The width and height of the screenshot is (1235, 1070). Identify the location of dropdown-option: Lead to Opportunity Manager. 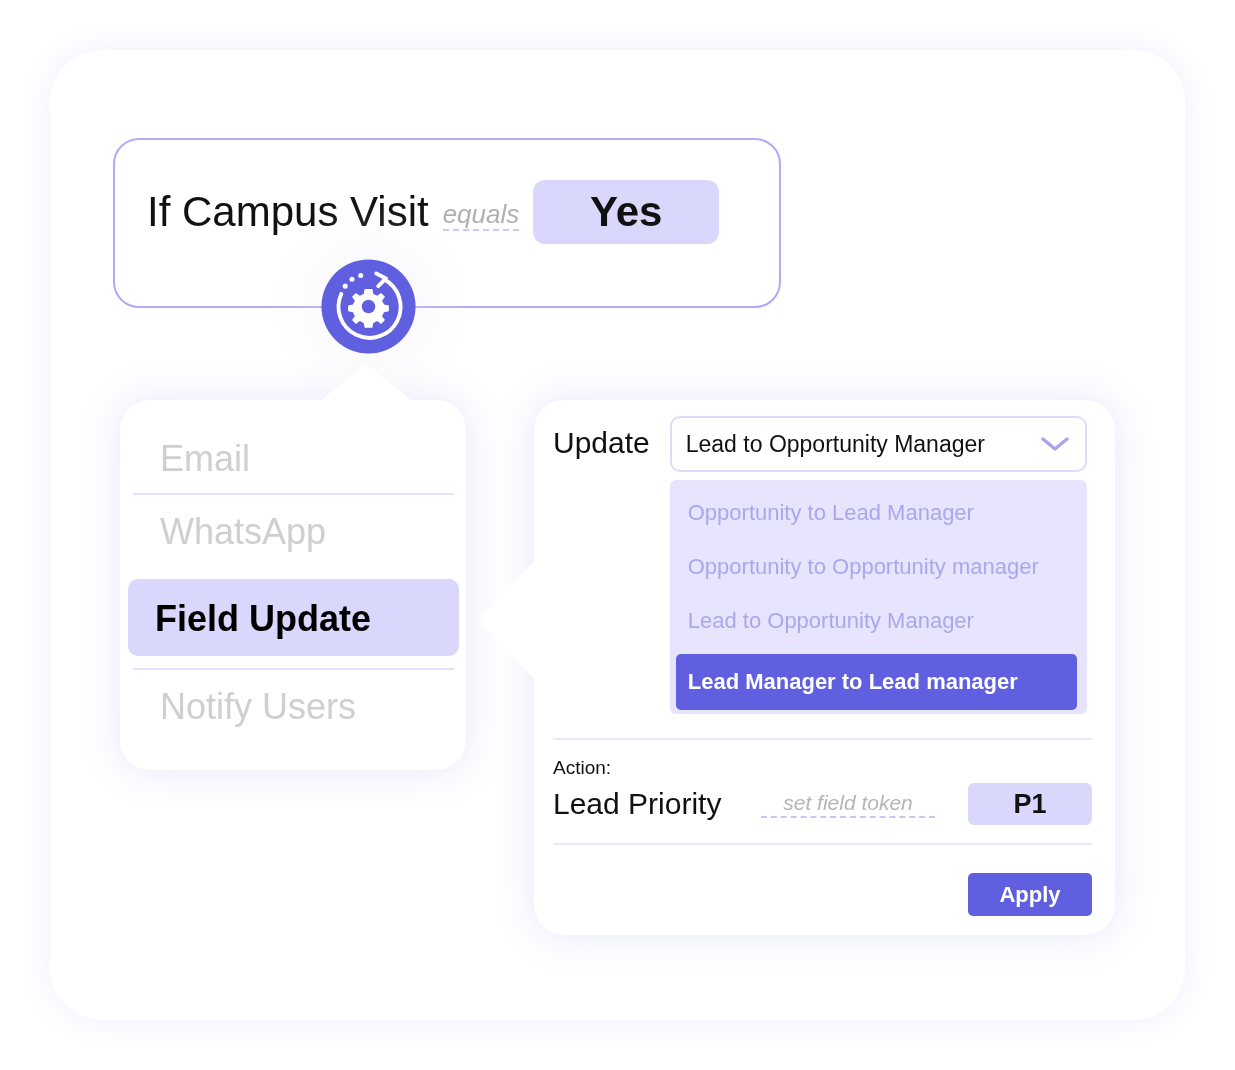
(876, 627).